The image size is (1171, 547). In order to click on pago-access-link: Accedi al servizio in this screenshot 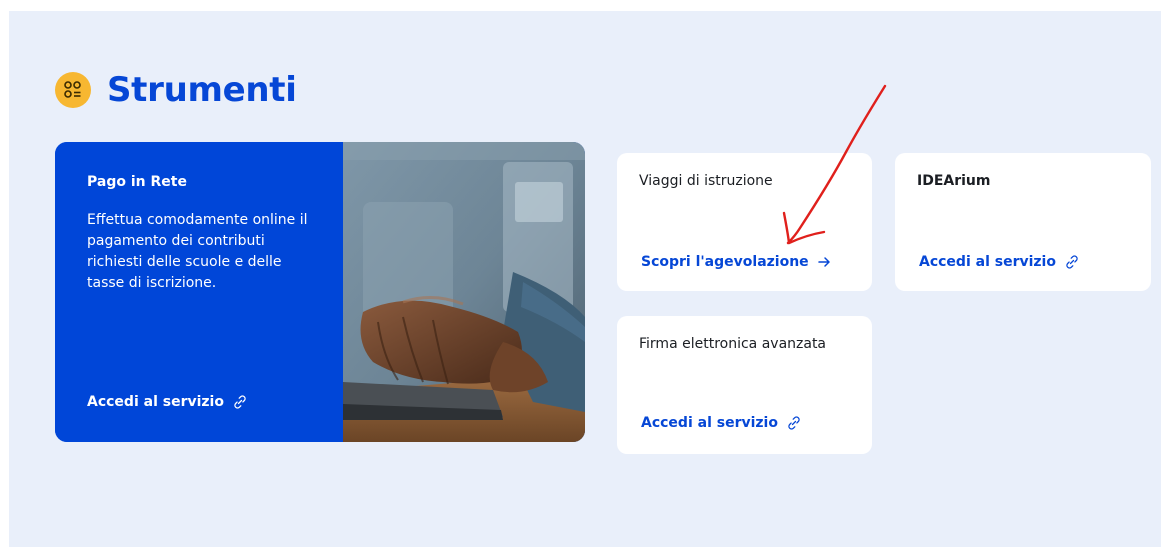, I will do `click(167, 402)`.